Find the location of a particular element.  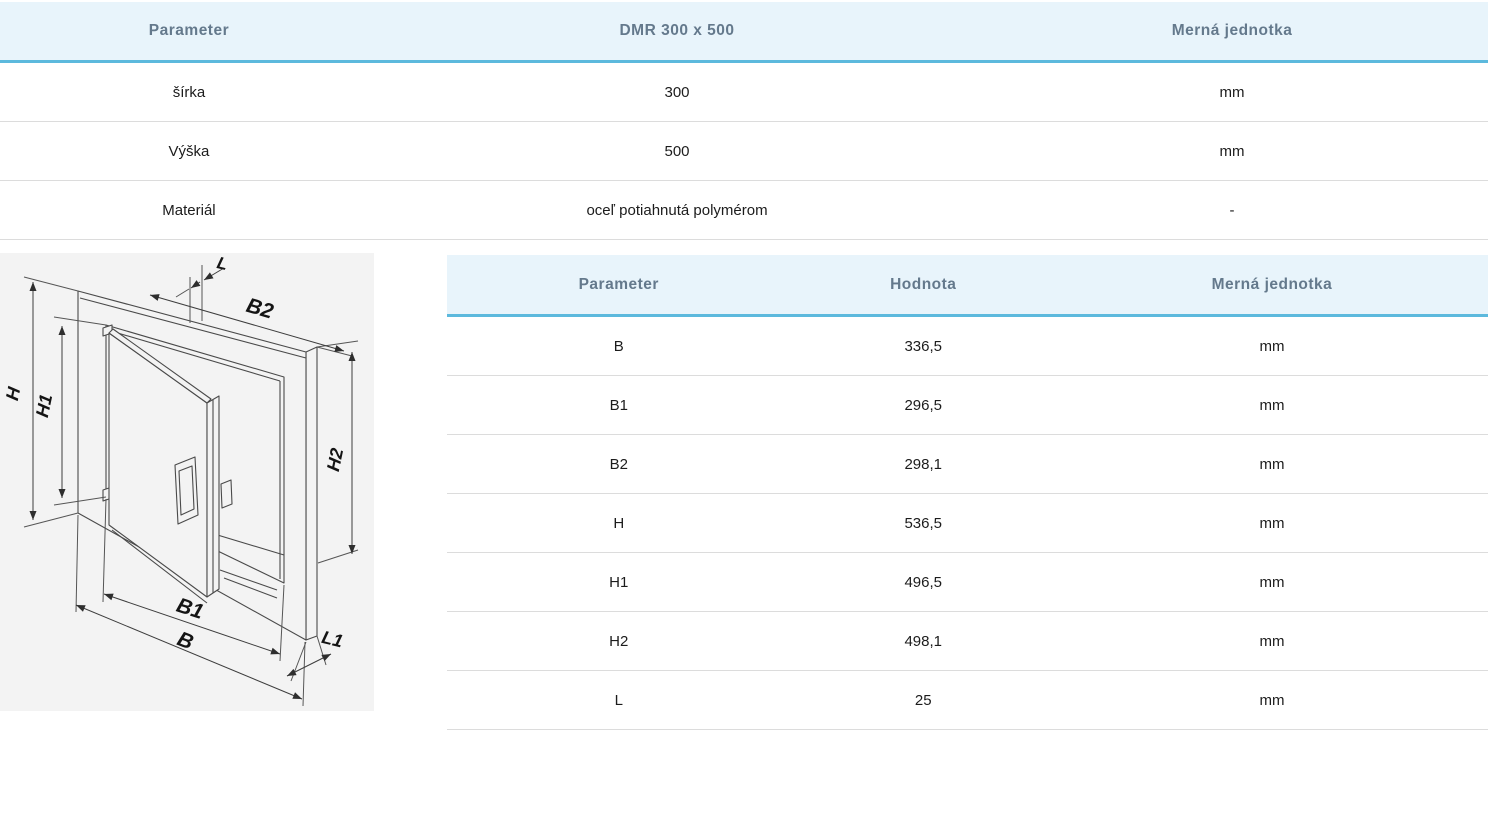

cell-parameter: B2 is located at coordinates (618, 464).